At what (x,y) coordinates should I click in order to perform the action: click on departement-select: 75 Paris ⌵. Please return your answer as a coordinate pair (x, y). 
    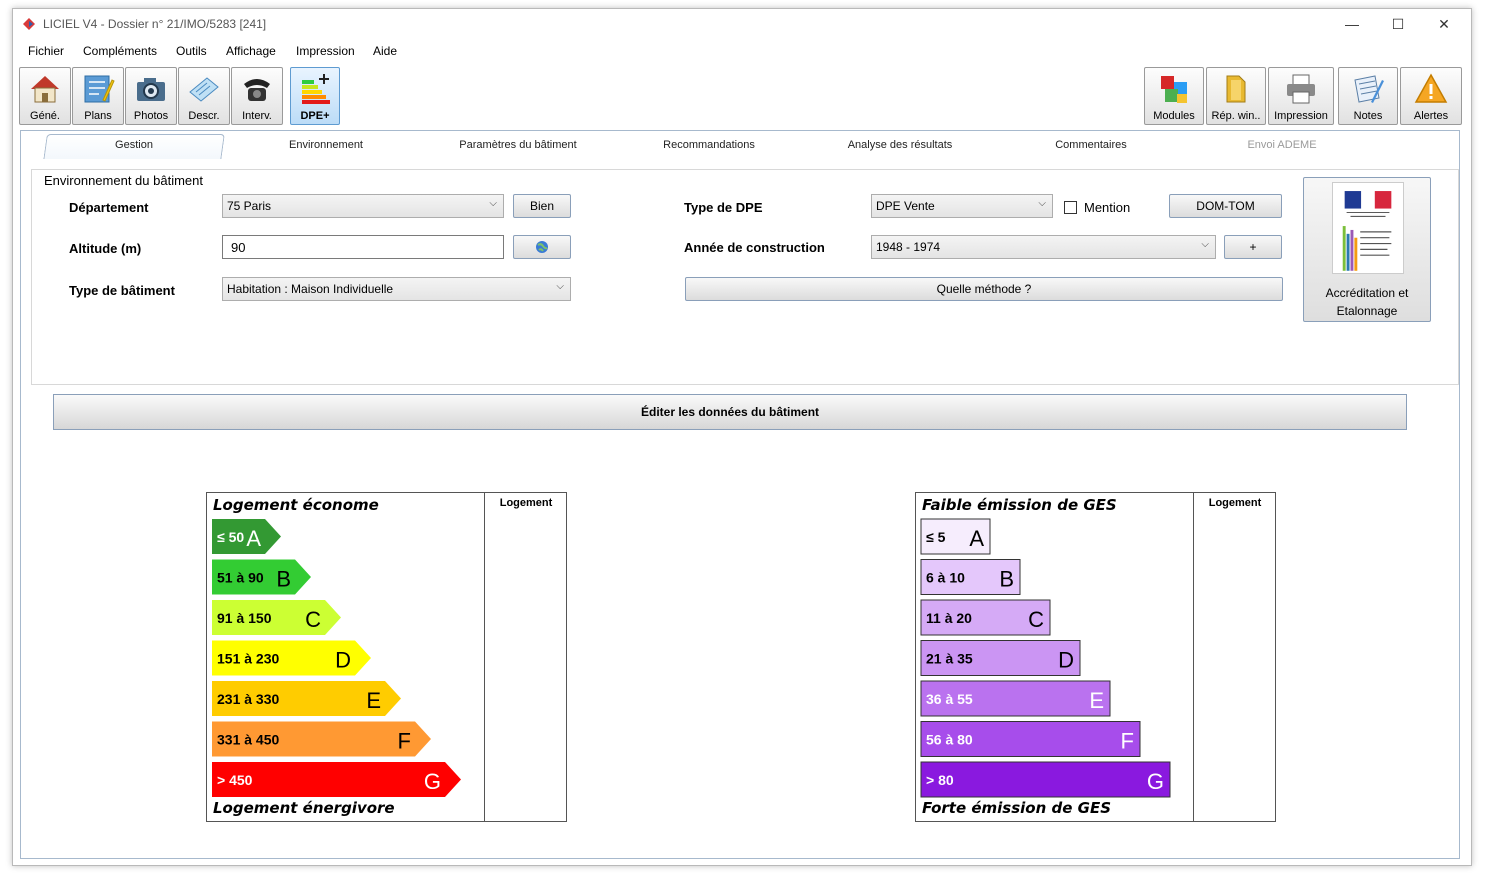
    Looking at the image, I should click on (363, 206).